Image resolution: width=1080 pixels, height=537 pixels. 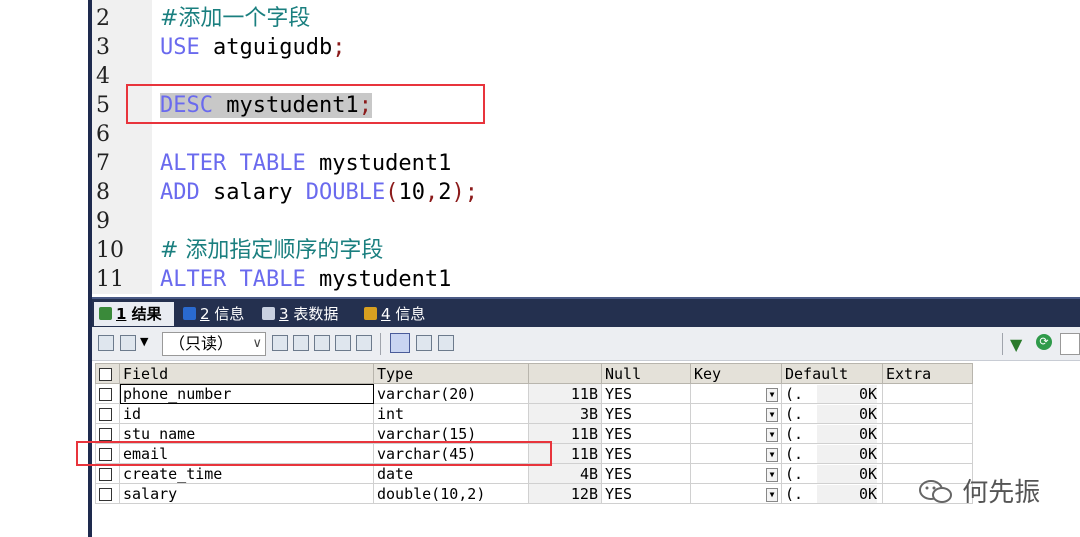 I want to click on cell-type: double(10,2), so click(x=451, y=493).